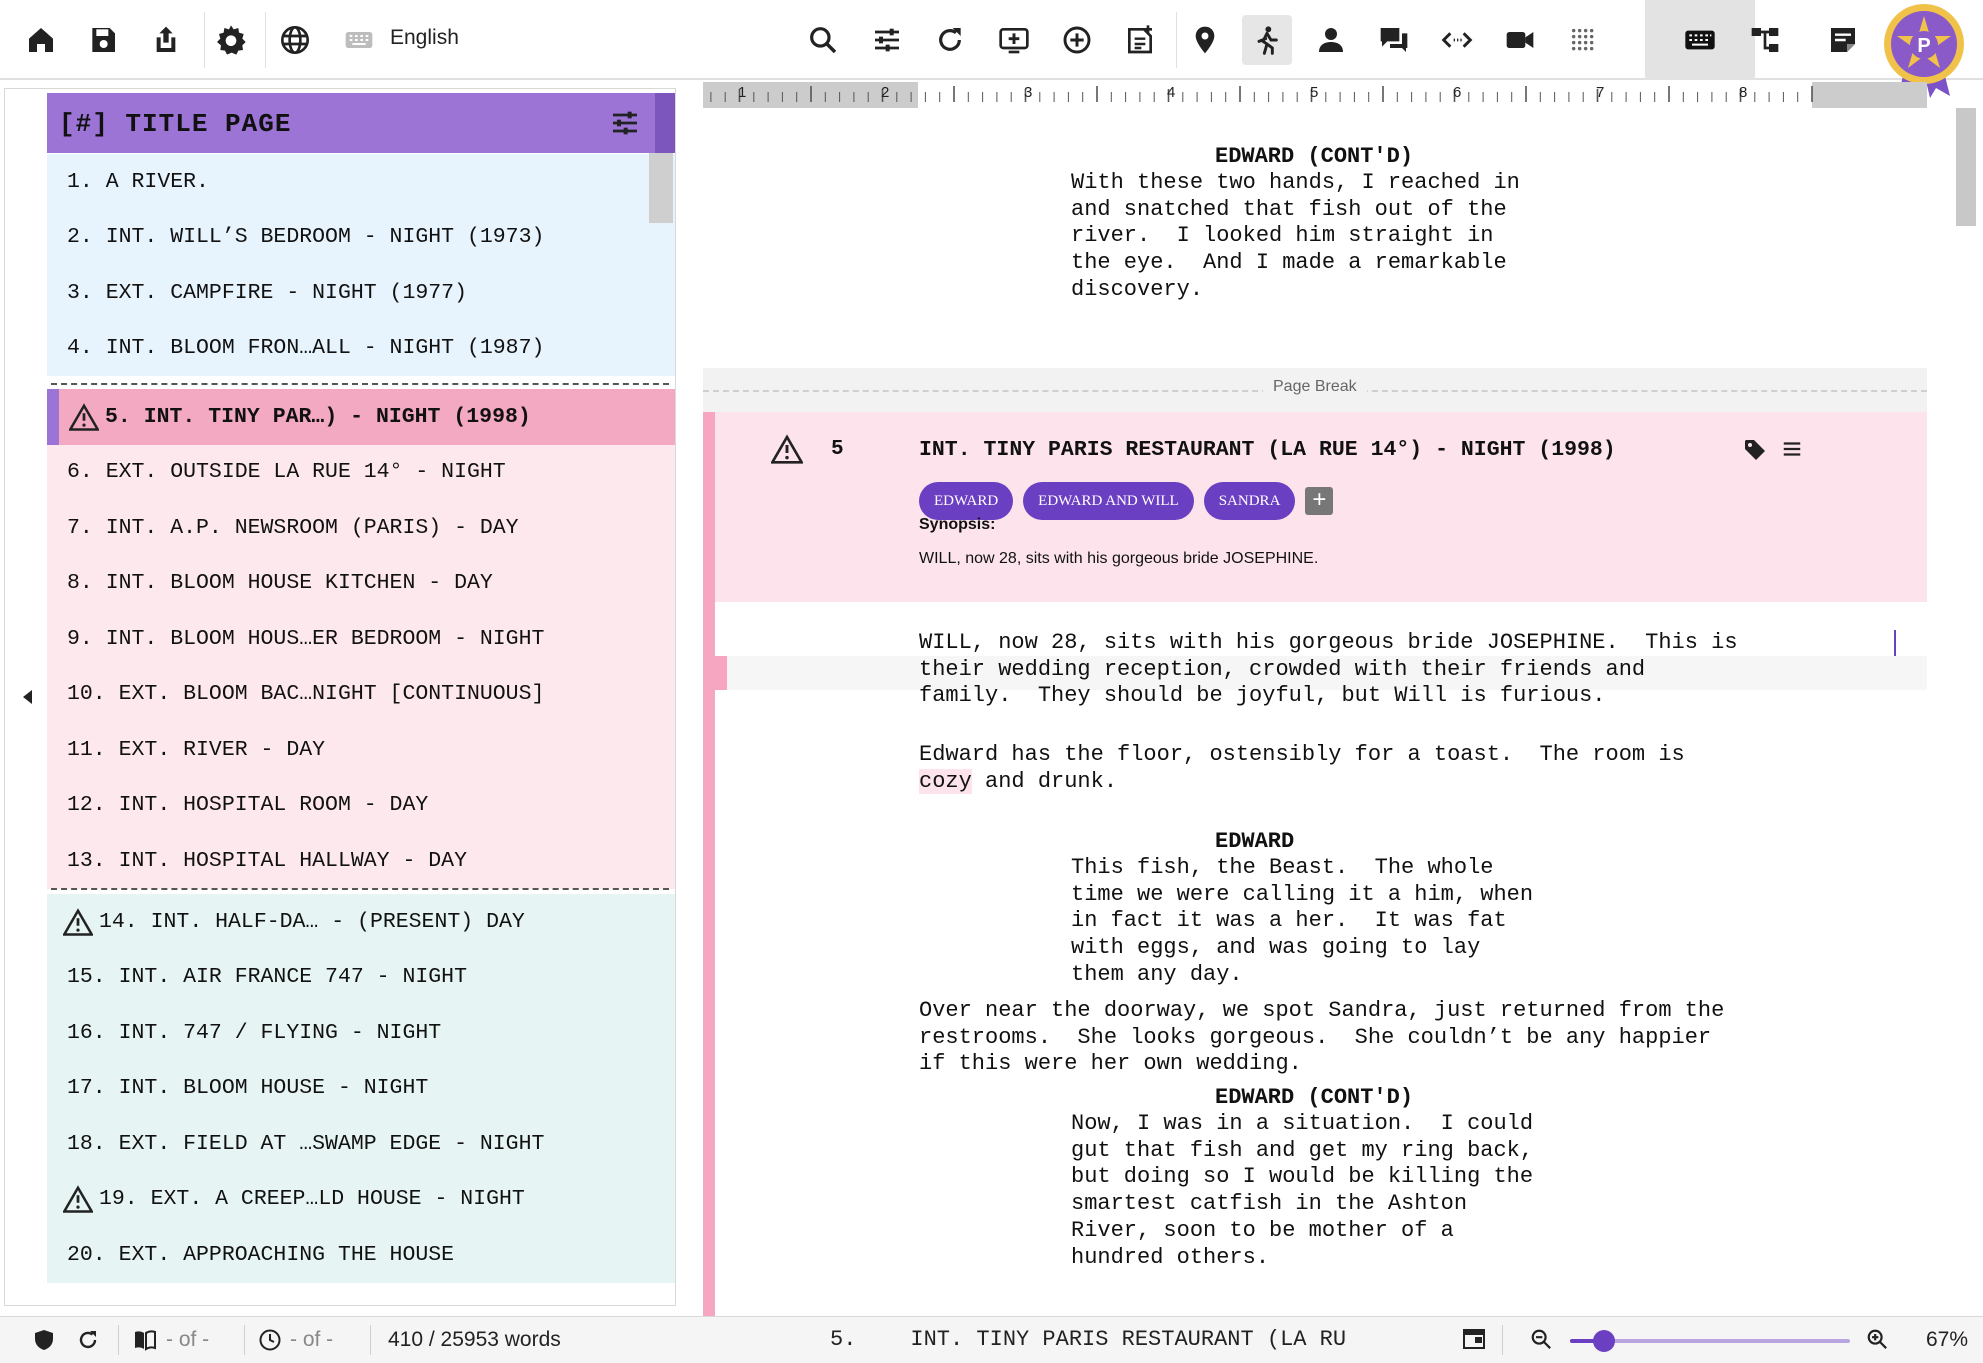  What do you see at coordinates (359, 40) in the screenshot?
I see `keyboard-small-icon` at bounding box center [359, 40].